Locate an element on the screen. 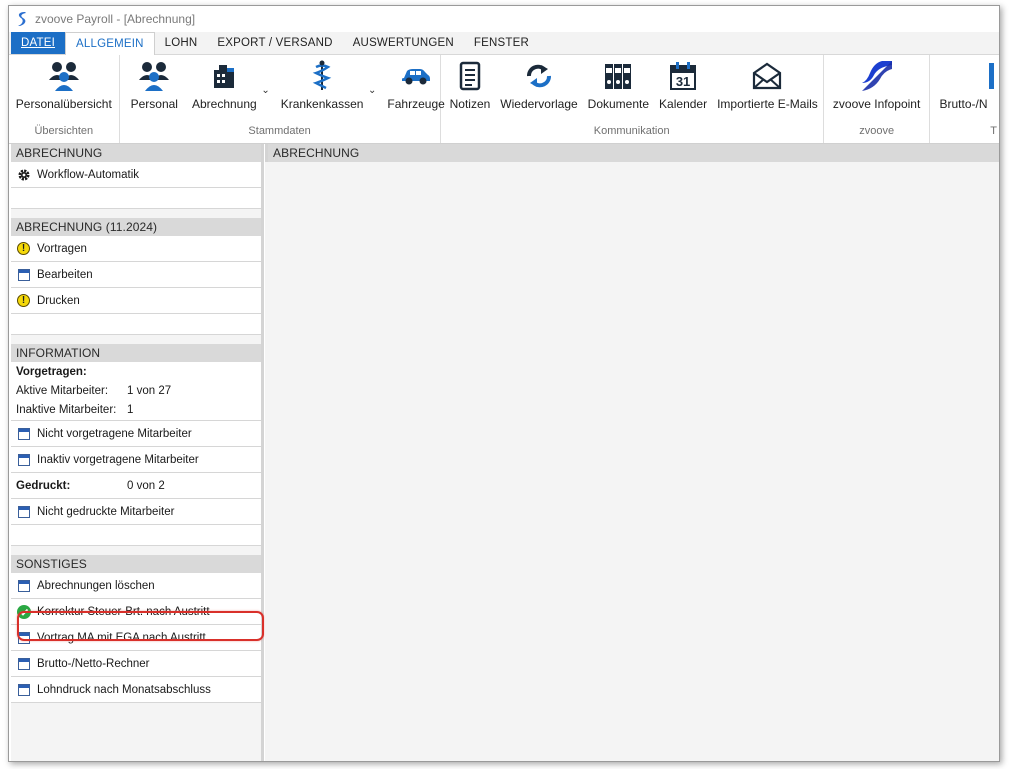 The image size is (1009, 769). ribbon-group-tools: Brutto-/N T is located at coordinates (964, 99).